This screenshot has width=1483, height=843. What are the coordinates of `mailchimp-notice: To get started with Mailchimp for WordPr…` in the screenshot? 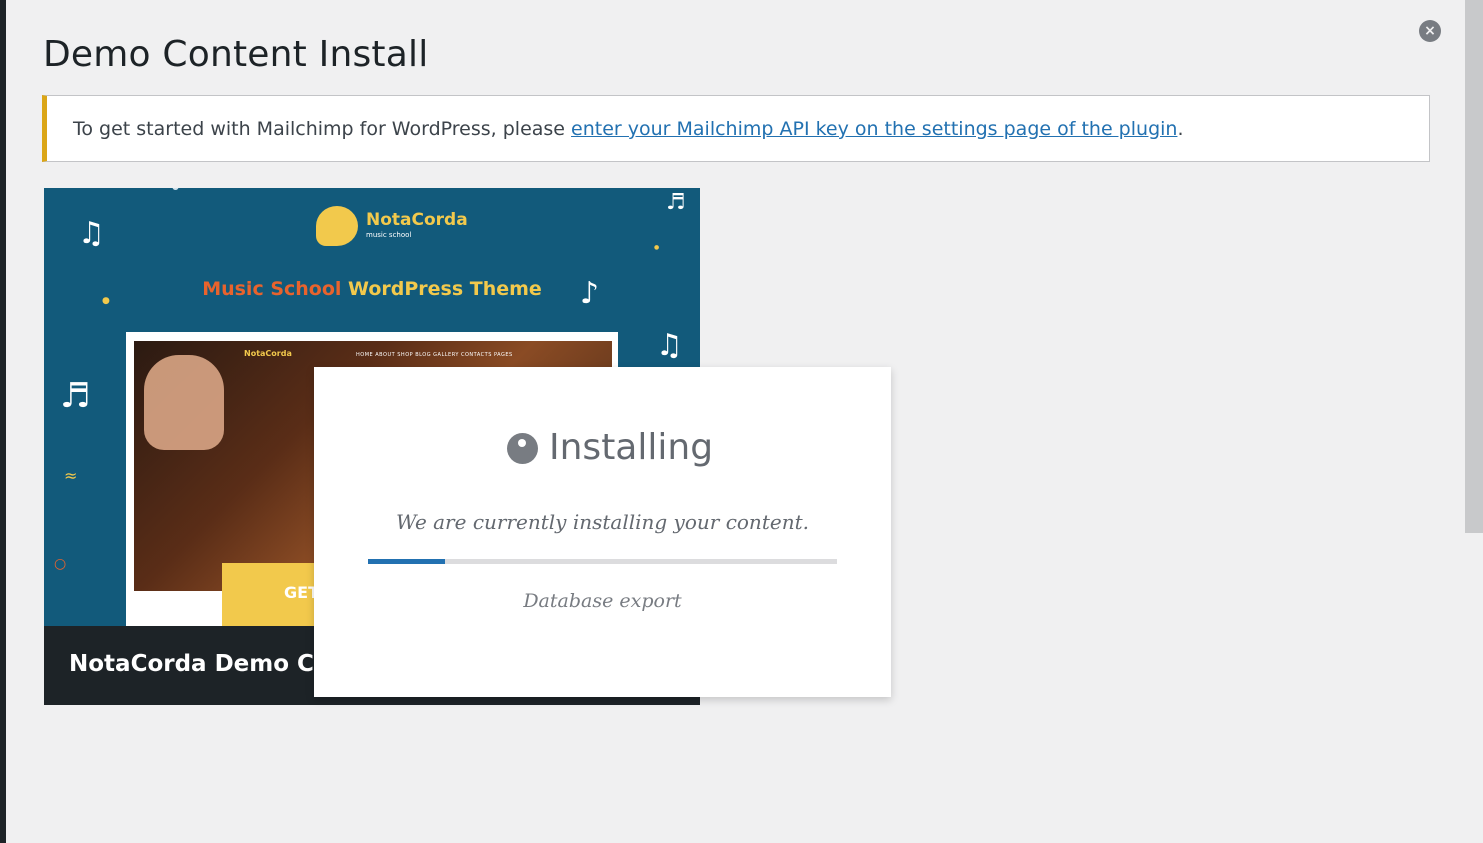 It's located at (736, 128).